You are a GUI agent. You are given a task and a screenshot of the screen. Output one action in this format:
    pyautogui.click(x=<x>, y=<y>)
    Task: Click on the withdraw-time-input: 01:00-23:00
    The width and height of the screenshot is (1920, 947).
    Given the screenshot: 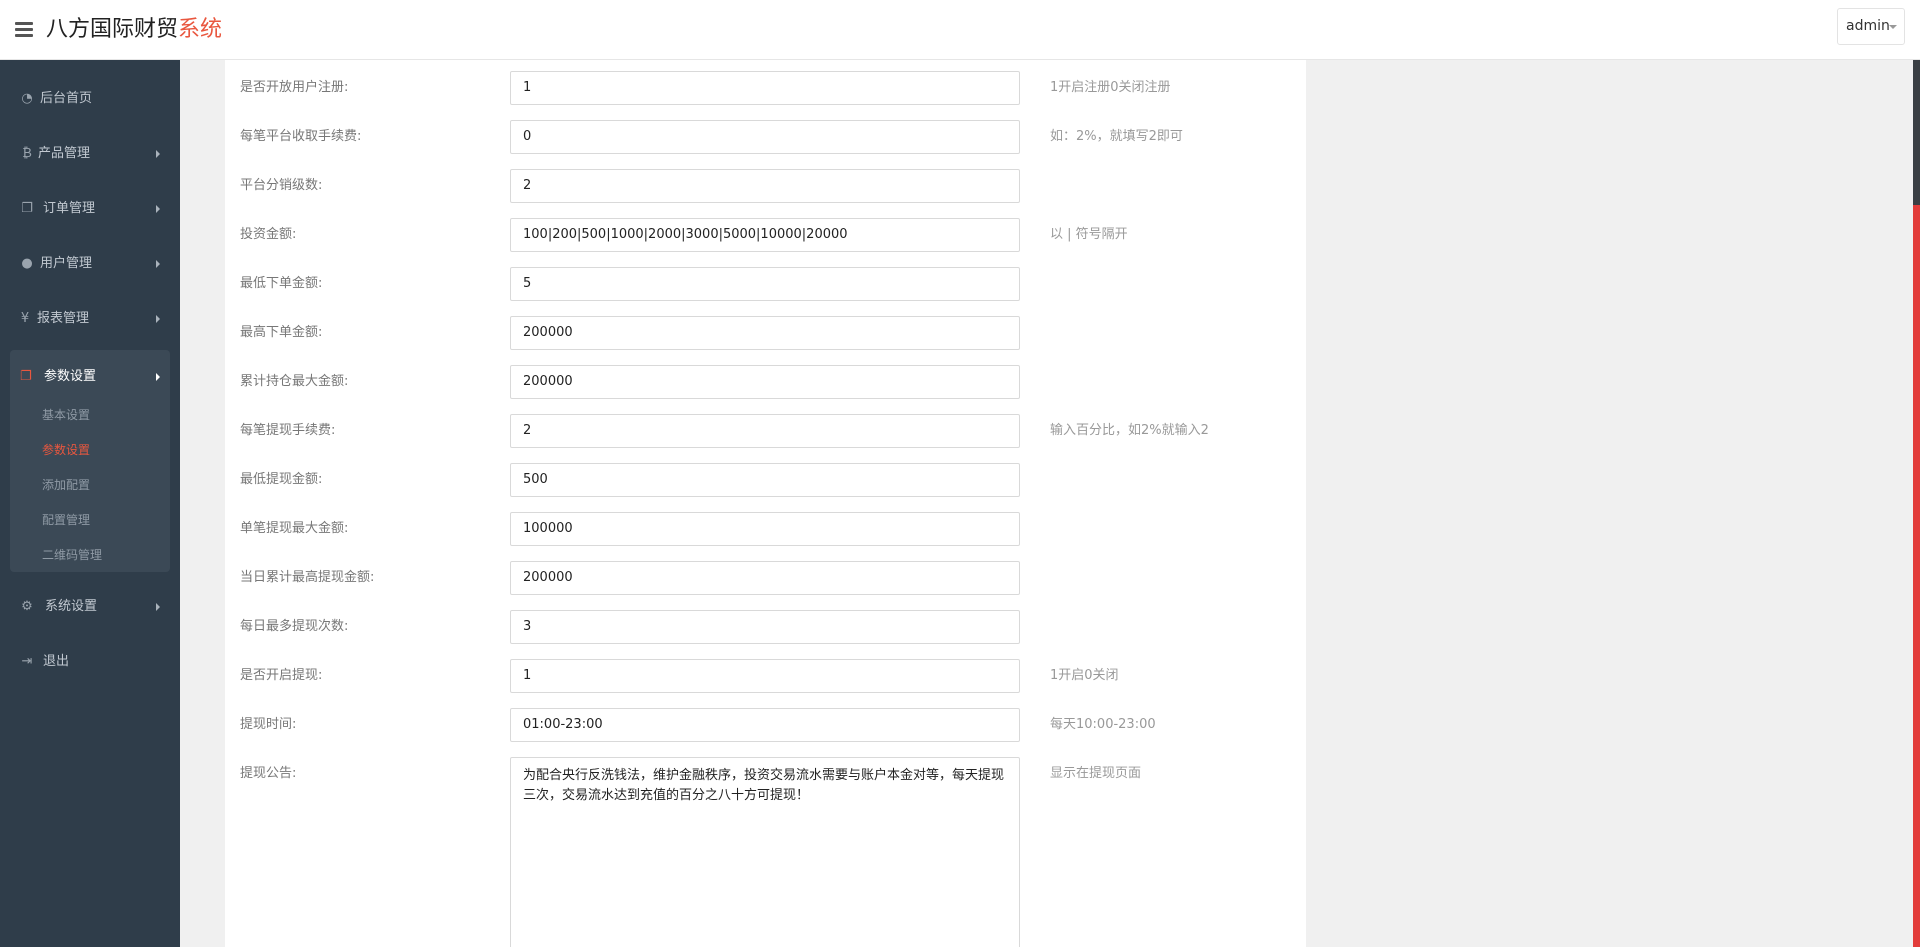 What is the action you would take?
    pyautogui.click(x=765, y=725)
    